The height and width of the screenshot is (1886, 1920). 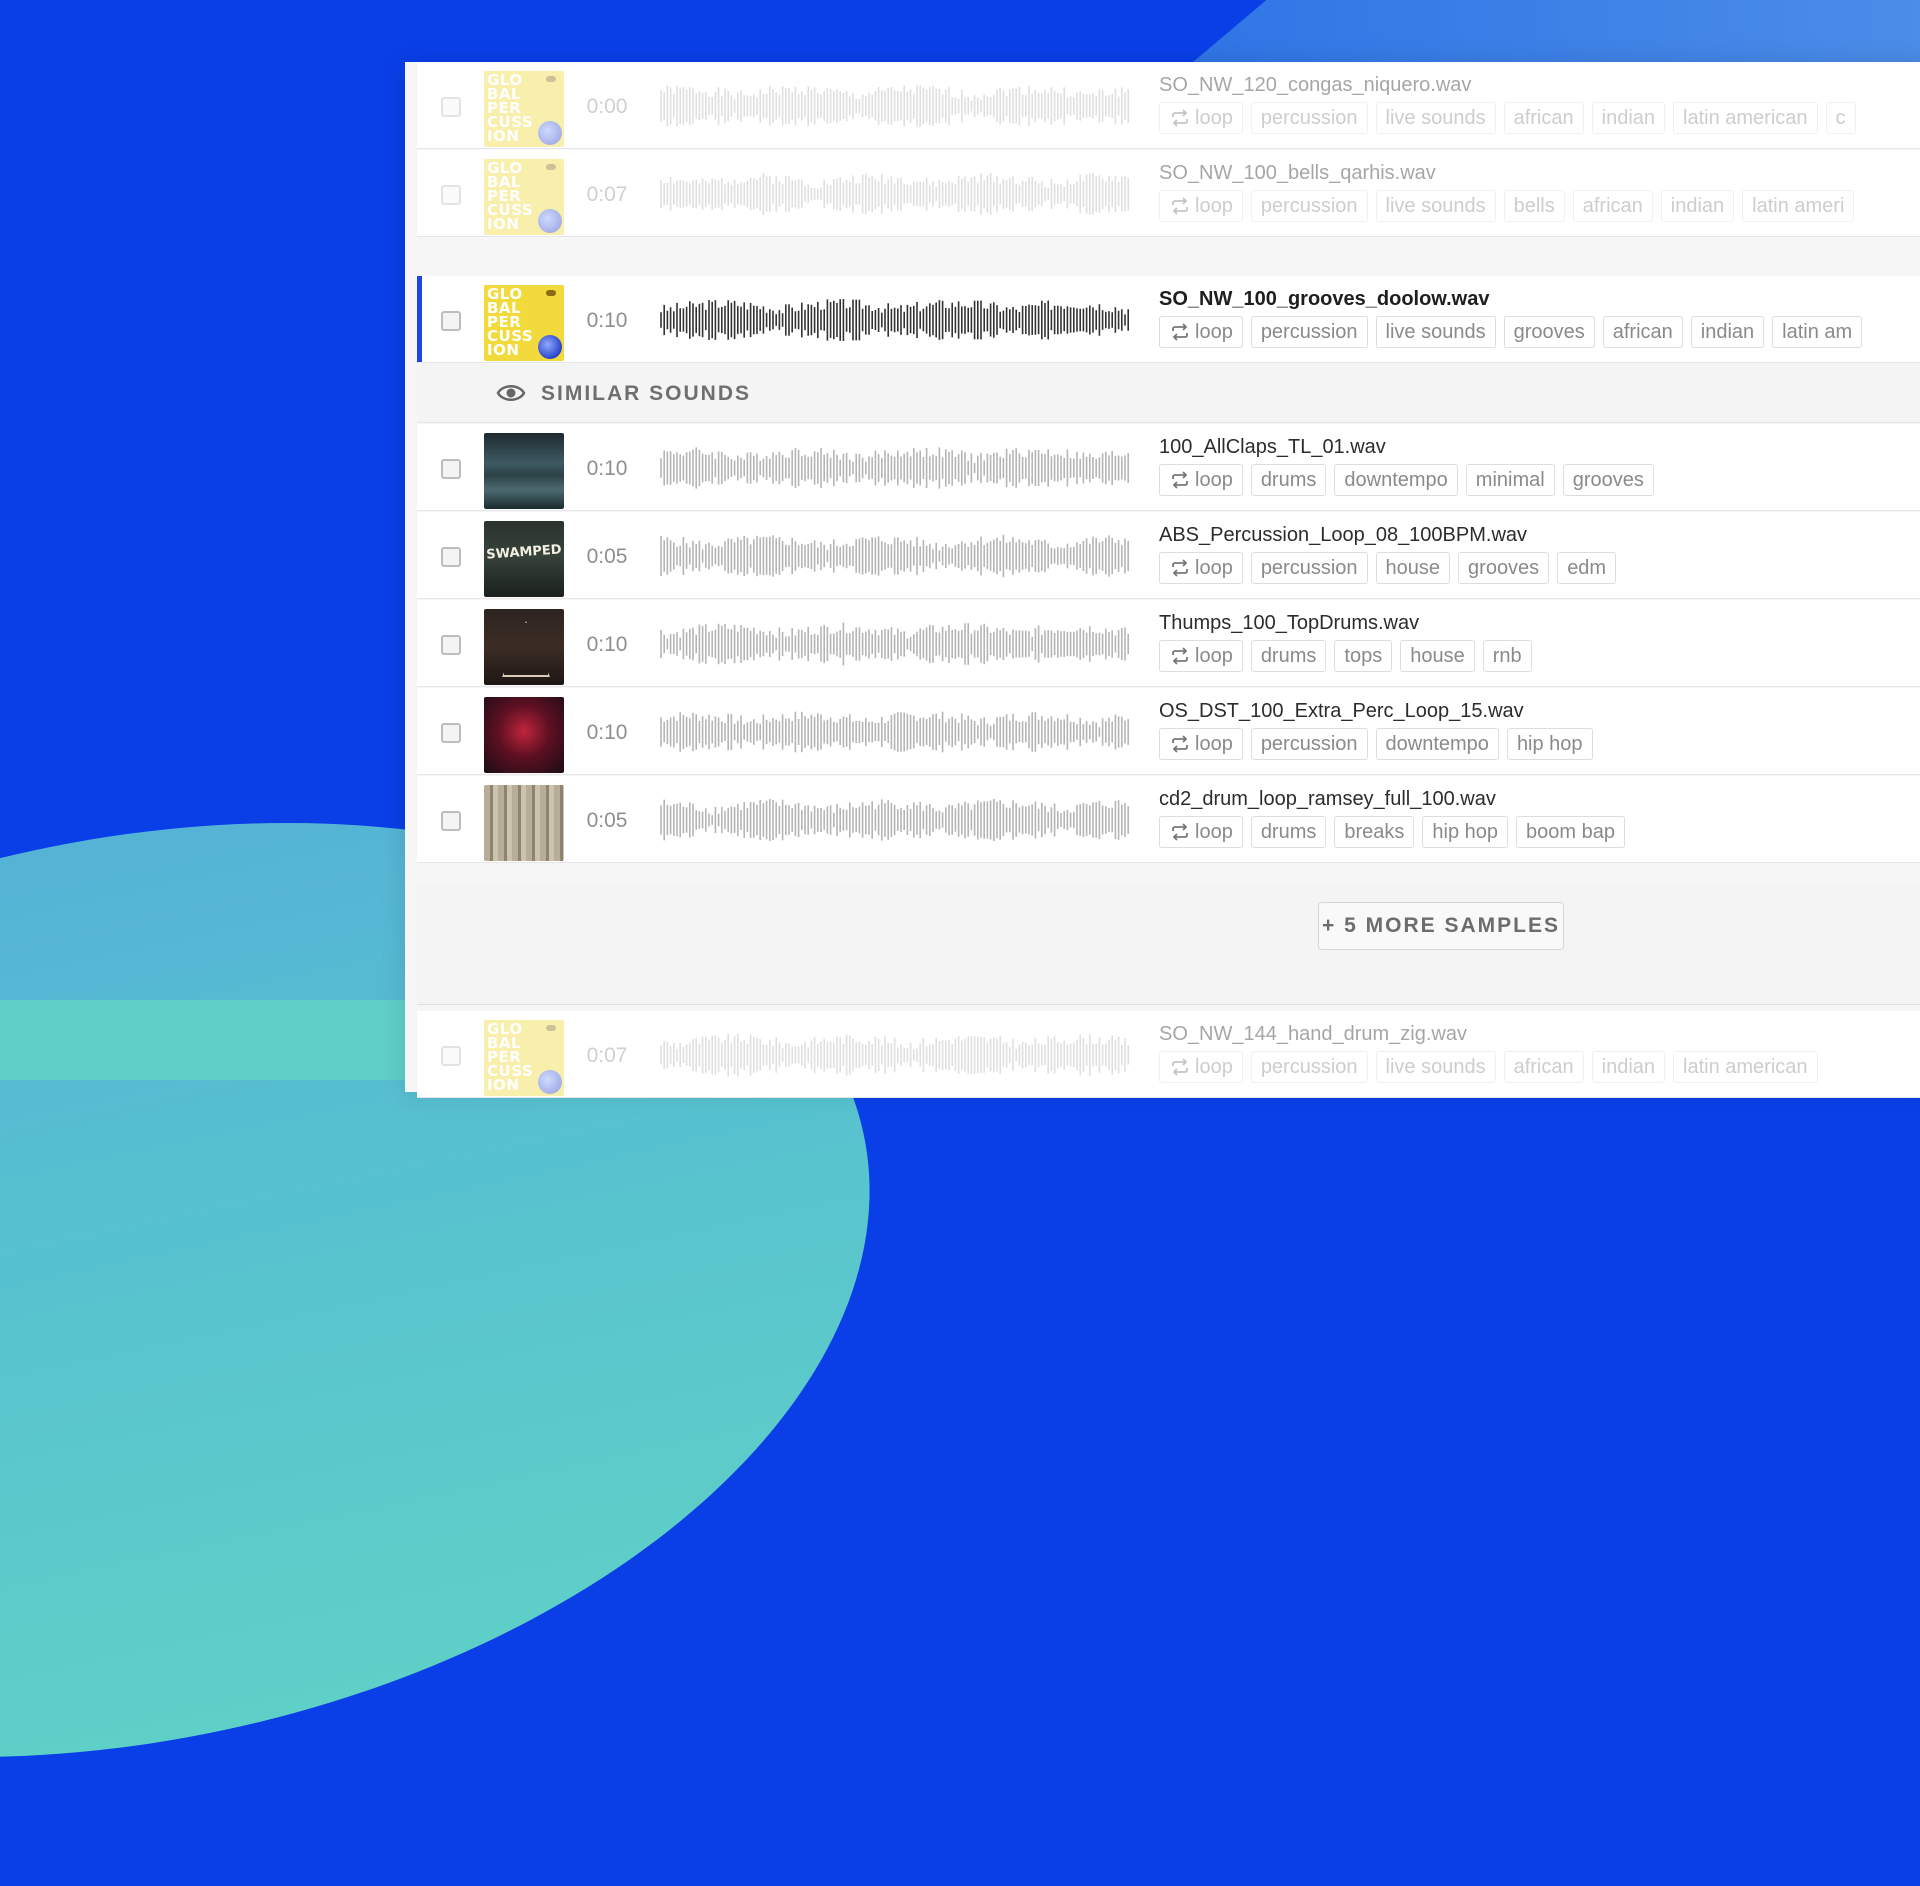 What do you see at coordinates (1507, 656) in the screenshot?
I see `tag: rnb` at bounding box center [1507, 656].